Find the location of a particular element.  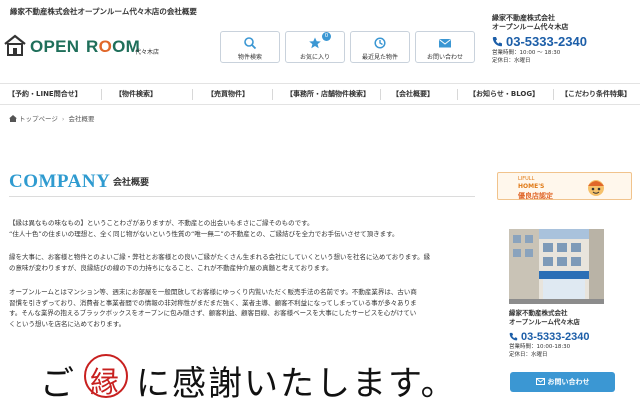

favorites-button: 0 お気に入り is located at coordinates (315, 47).